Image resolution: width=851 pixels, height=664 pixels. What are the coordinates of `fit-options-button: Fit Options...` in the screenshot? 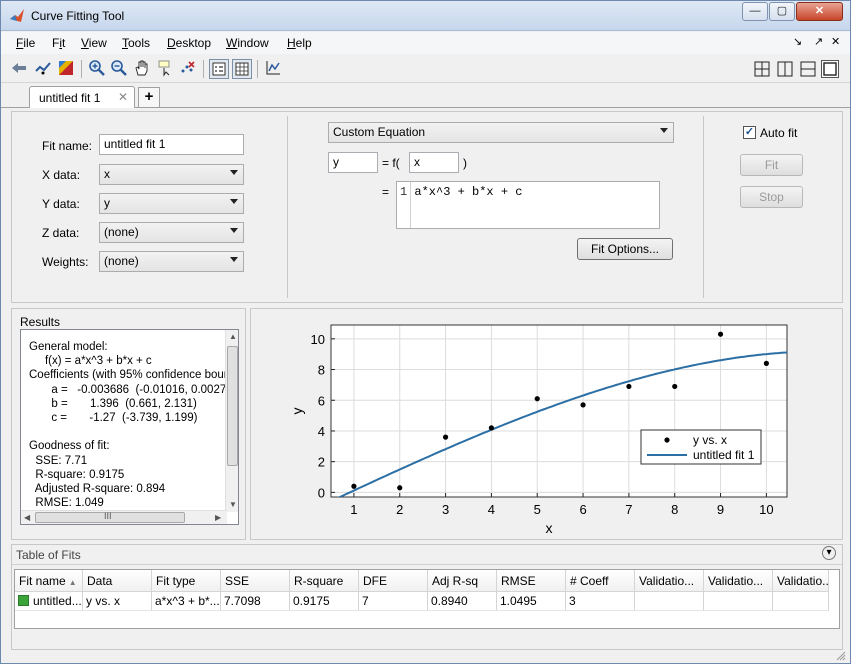 It's located at (625, 249).